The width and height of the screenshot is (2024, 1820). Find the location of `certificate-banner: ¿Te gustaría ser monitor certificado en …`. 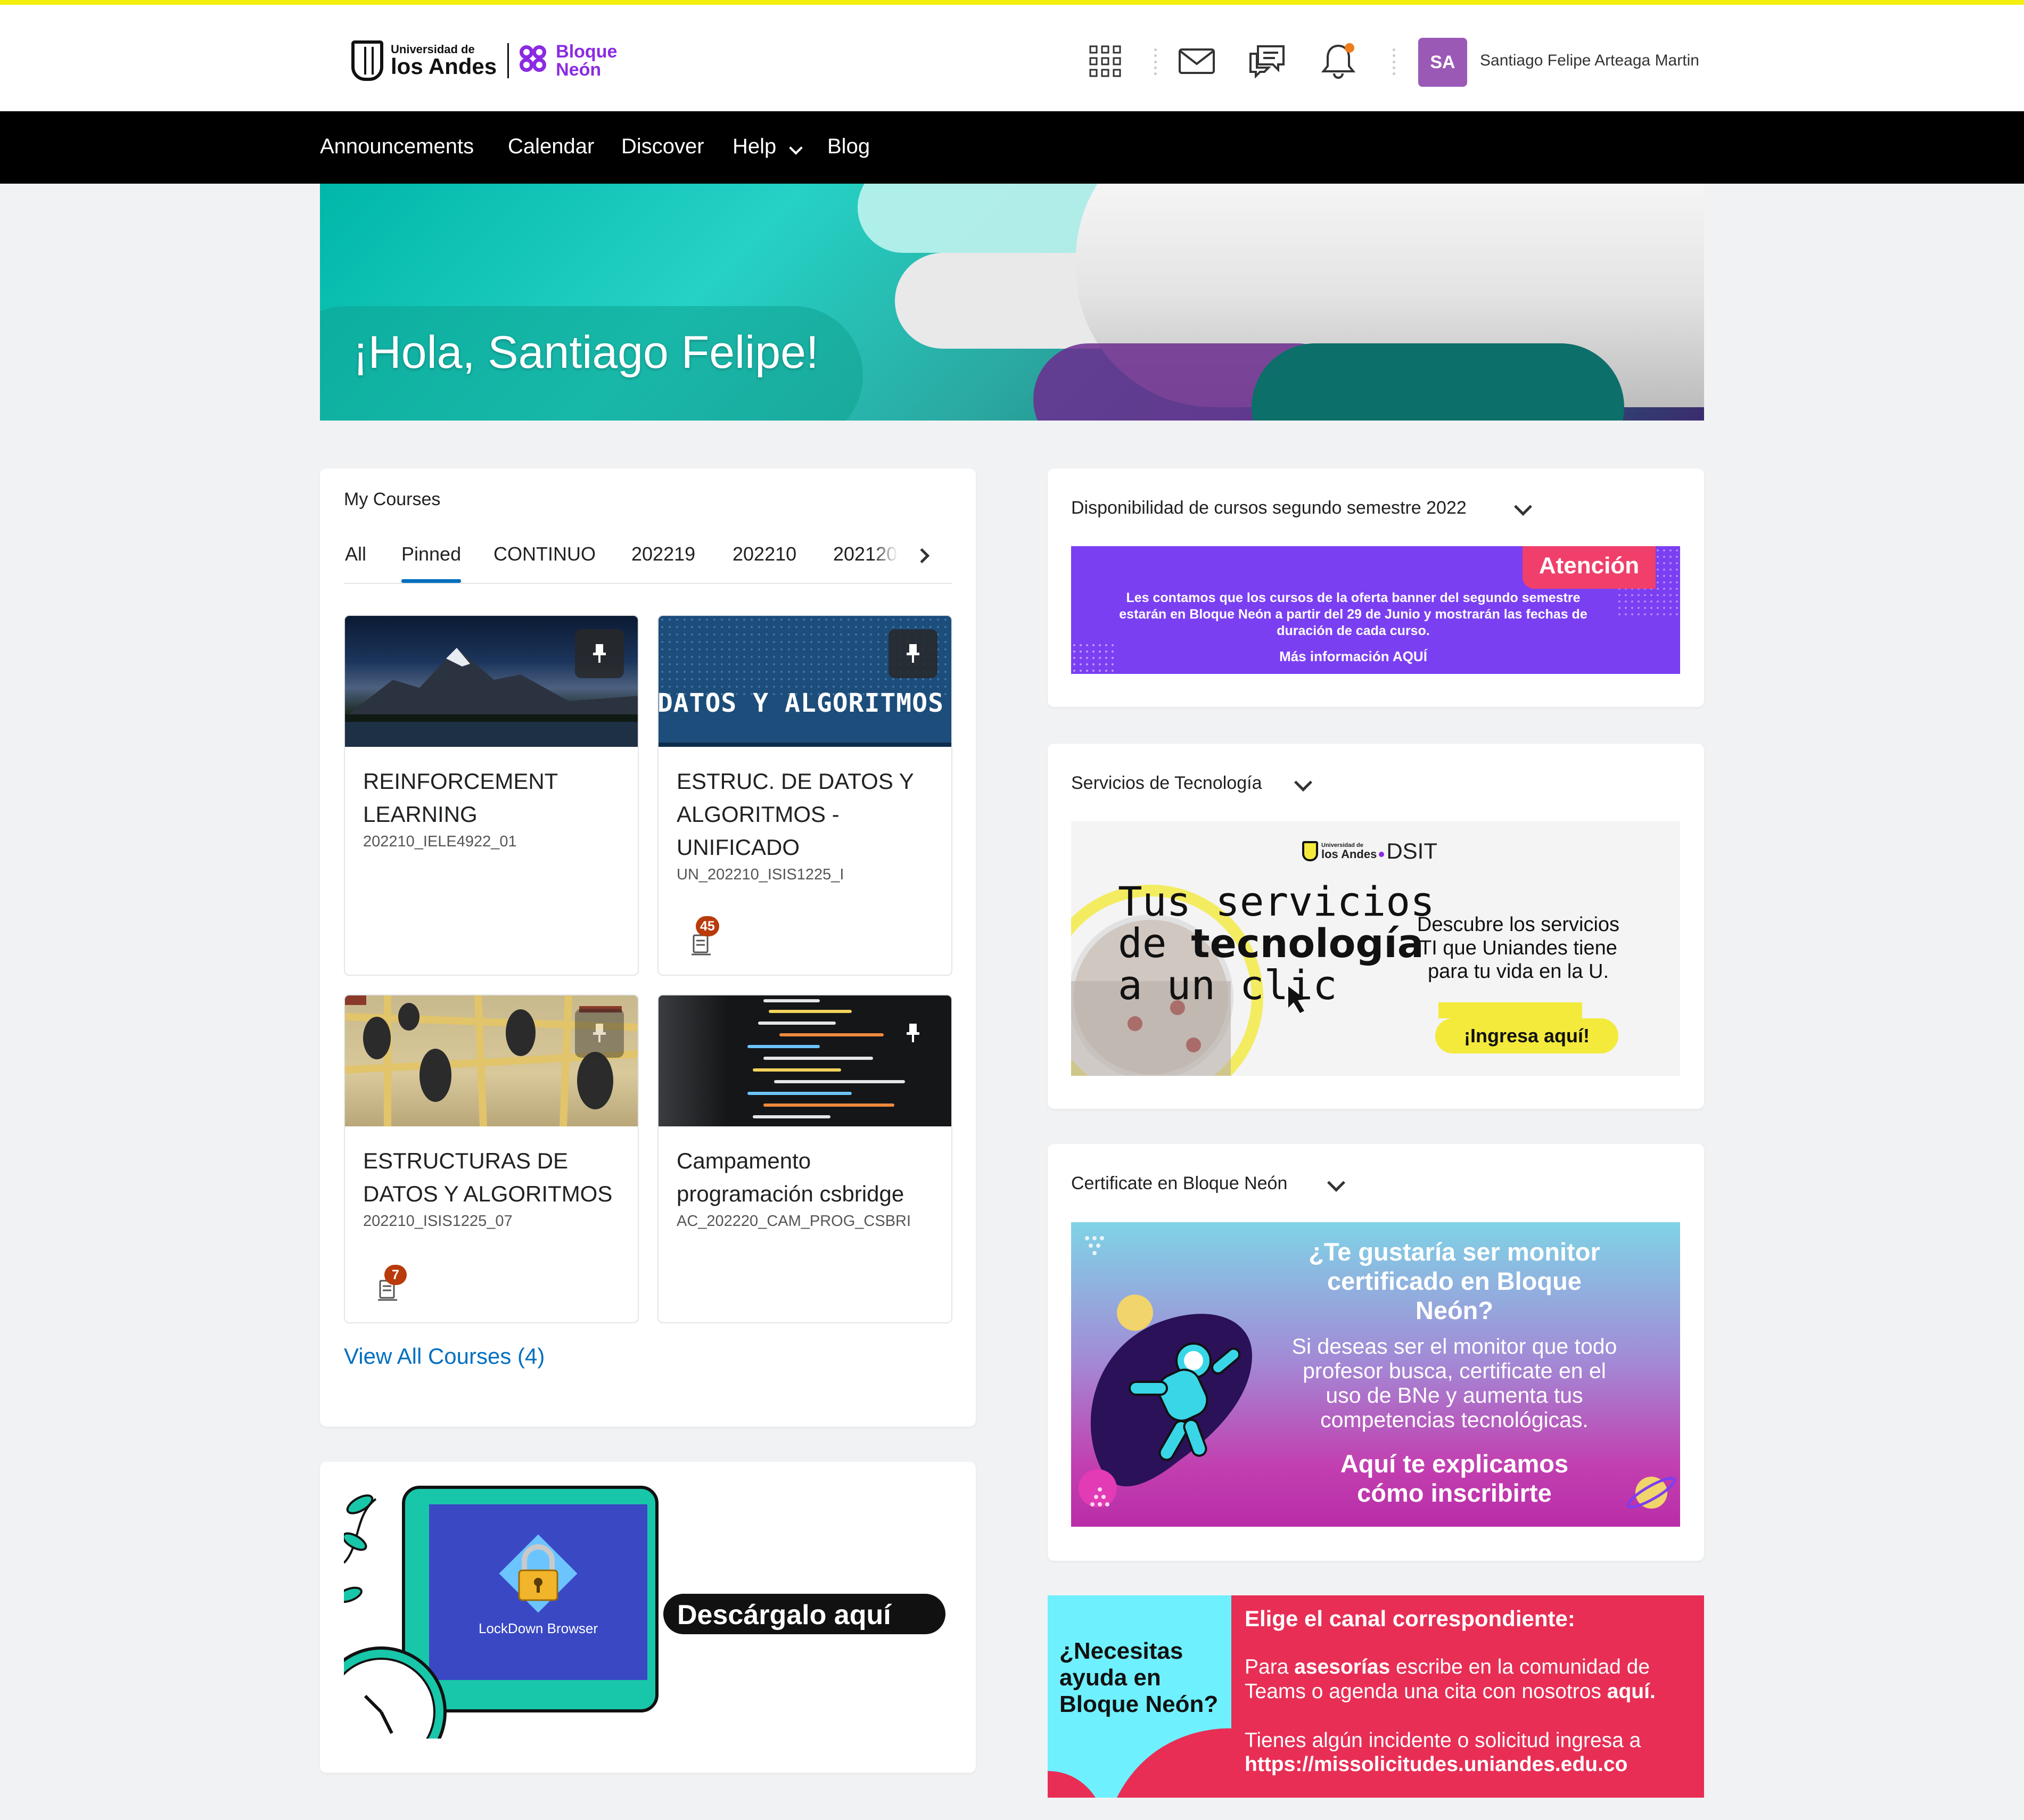

certificate-banner: ¿Te gustaría ser monitor certificado en … is located at coordinates (1375, 1374).